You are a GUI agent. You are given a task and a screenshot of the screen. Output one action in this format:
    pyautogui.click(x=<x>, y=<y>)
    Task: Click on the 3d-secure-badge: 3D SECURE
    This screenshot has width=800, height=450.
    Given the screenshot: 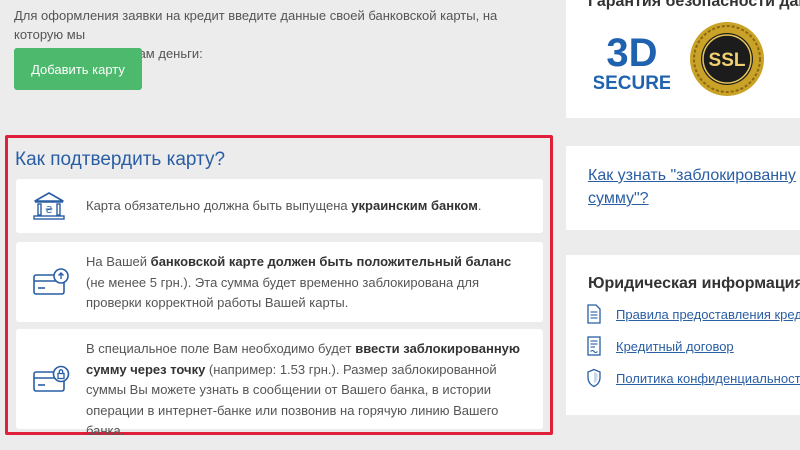 What is the action you would take?
    pyautogui.click(x=632, y=61)
    